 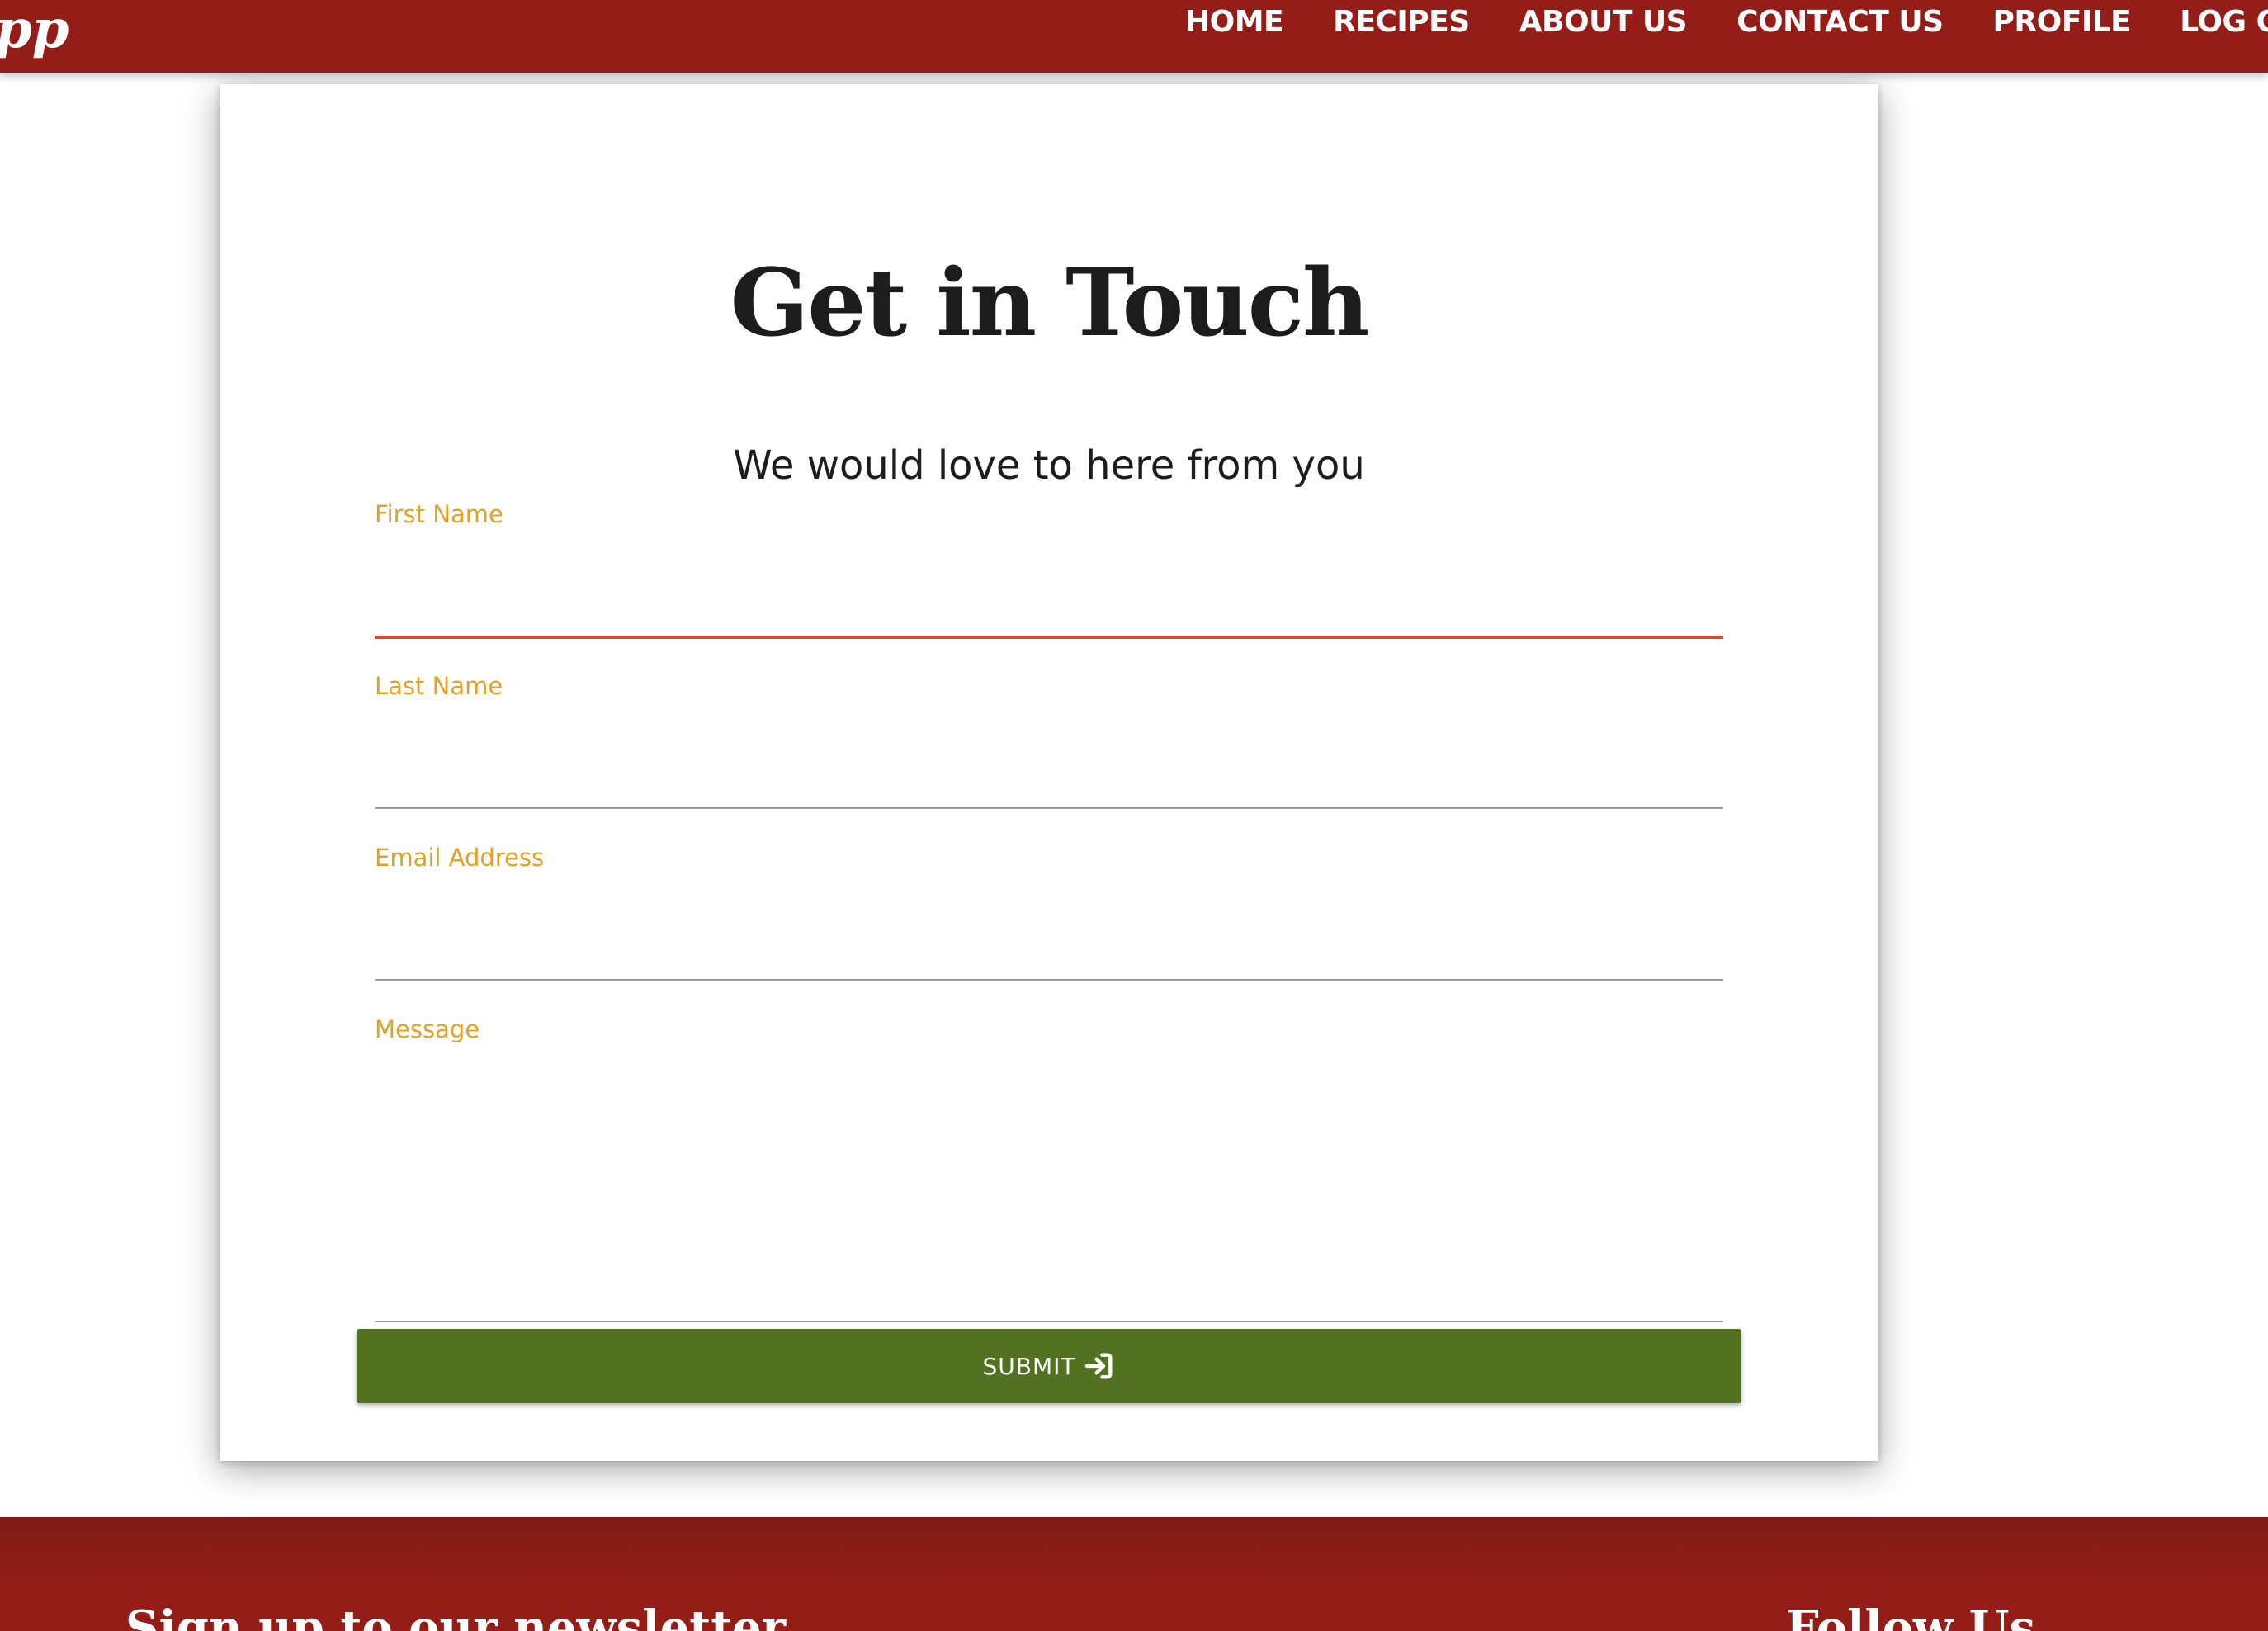 I want to click on message-label: Message, so click(x=427, y=1029).